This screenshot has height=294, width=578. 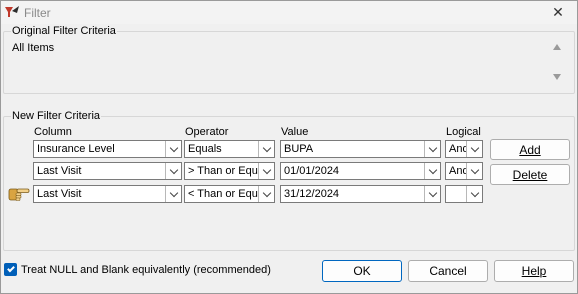 I want to click on row3-logical-select, so click(x=464, y=194).